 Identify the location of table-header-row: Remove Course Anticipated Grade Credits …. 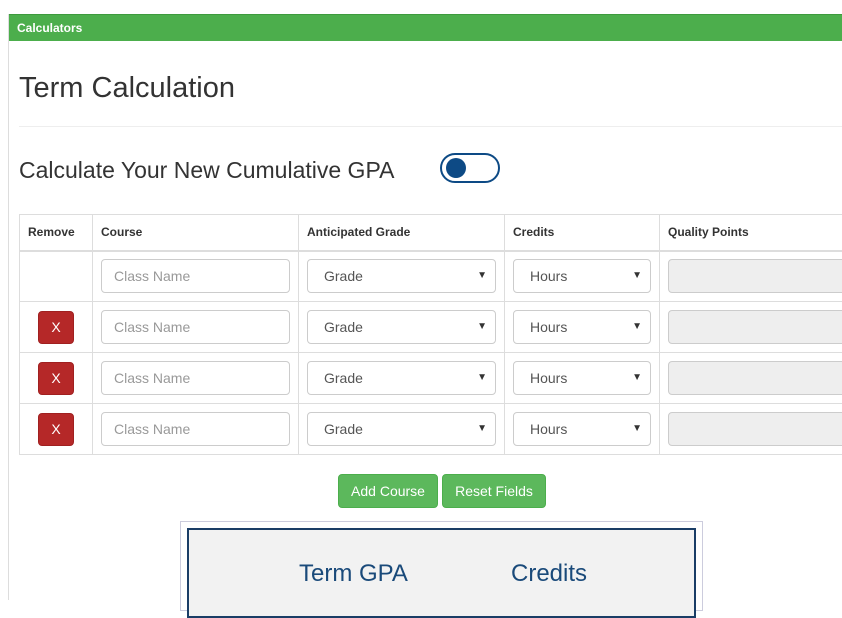
(431, 233).